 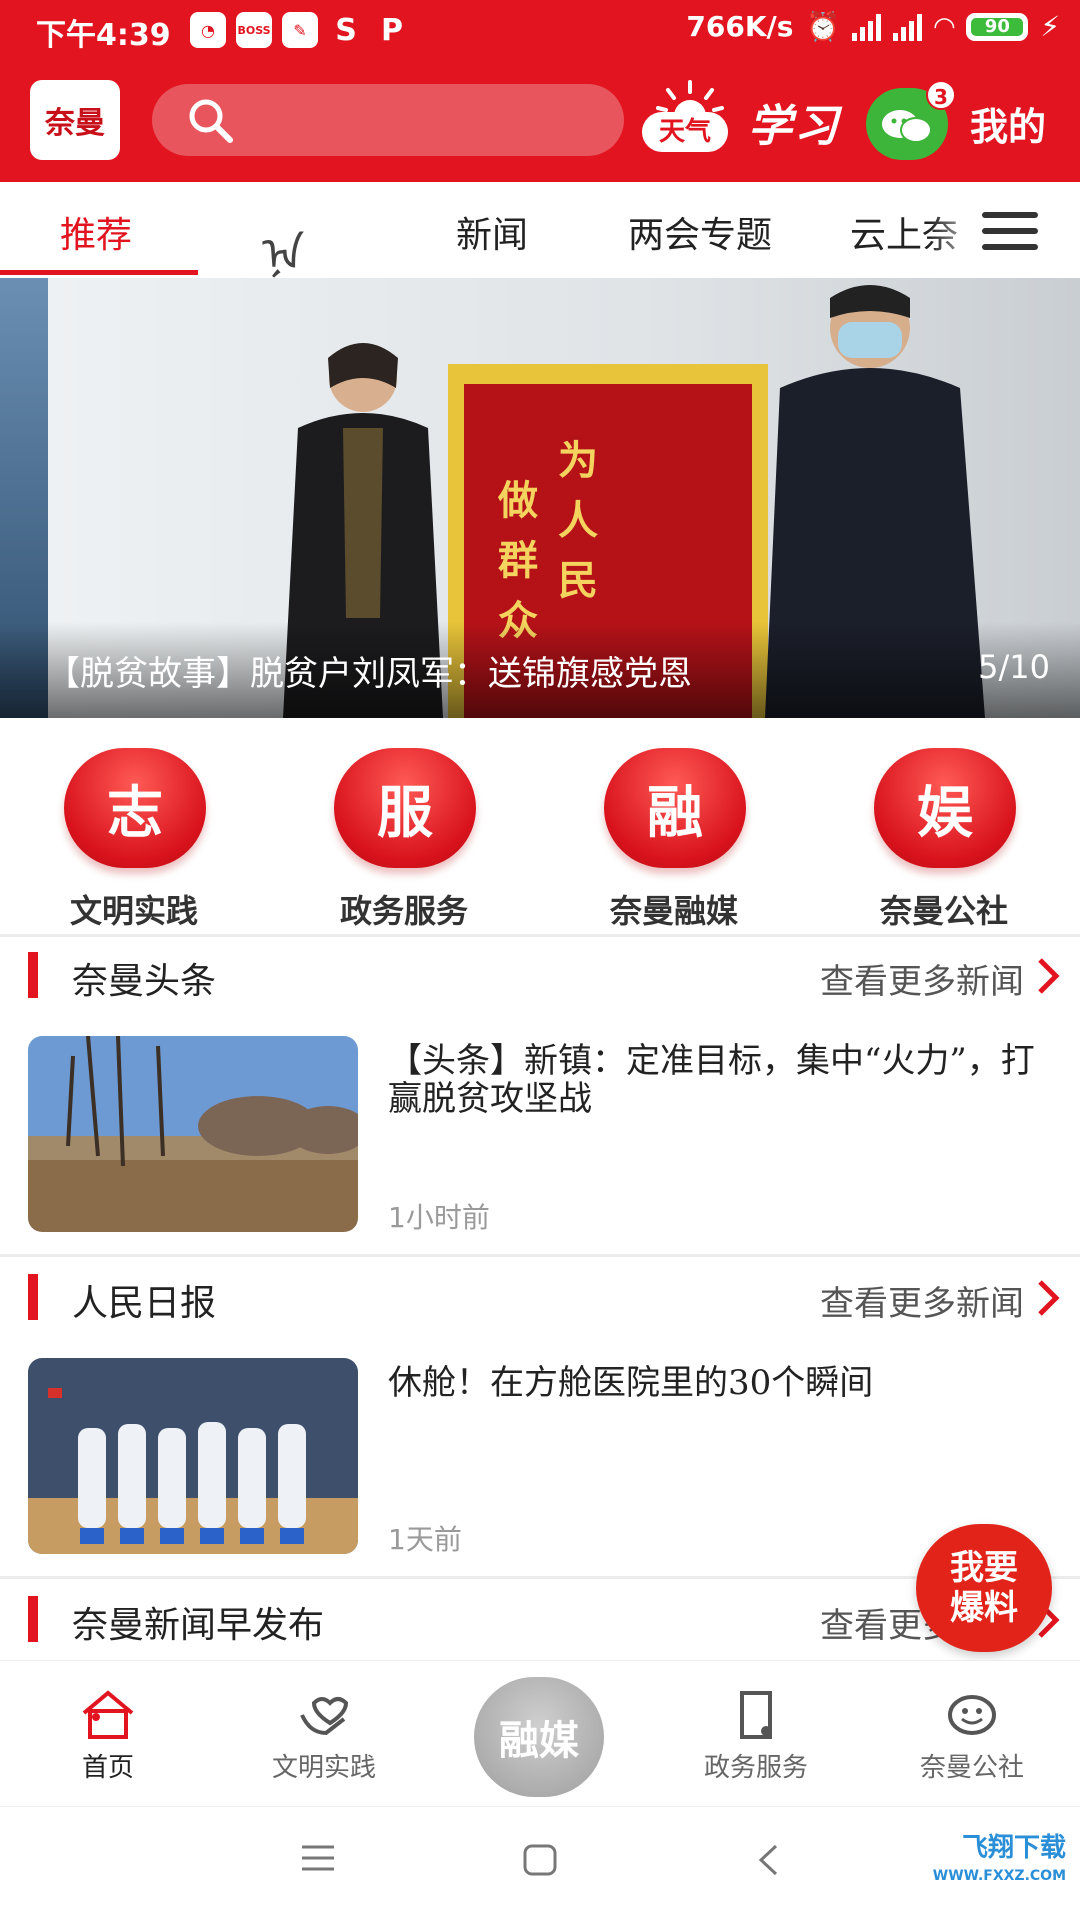 I want to click on mine-button: 我的, so click(x=1008, y=123).